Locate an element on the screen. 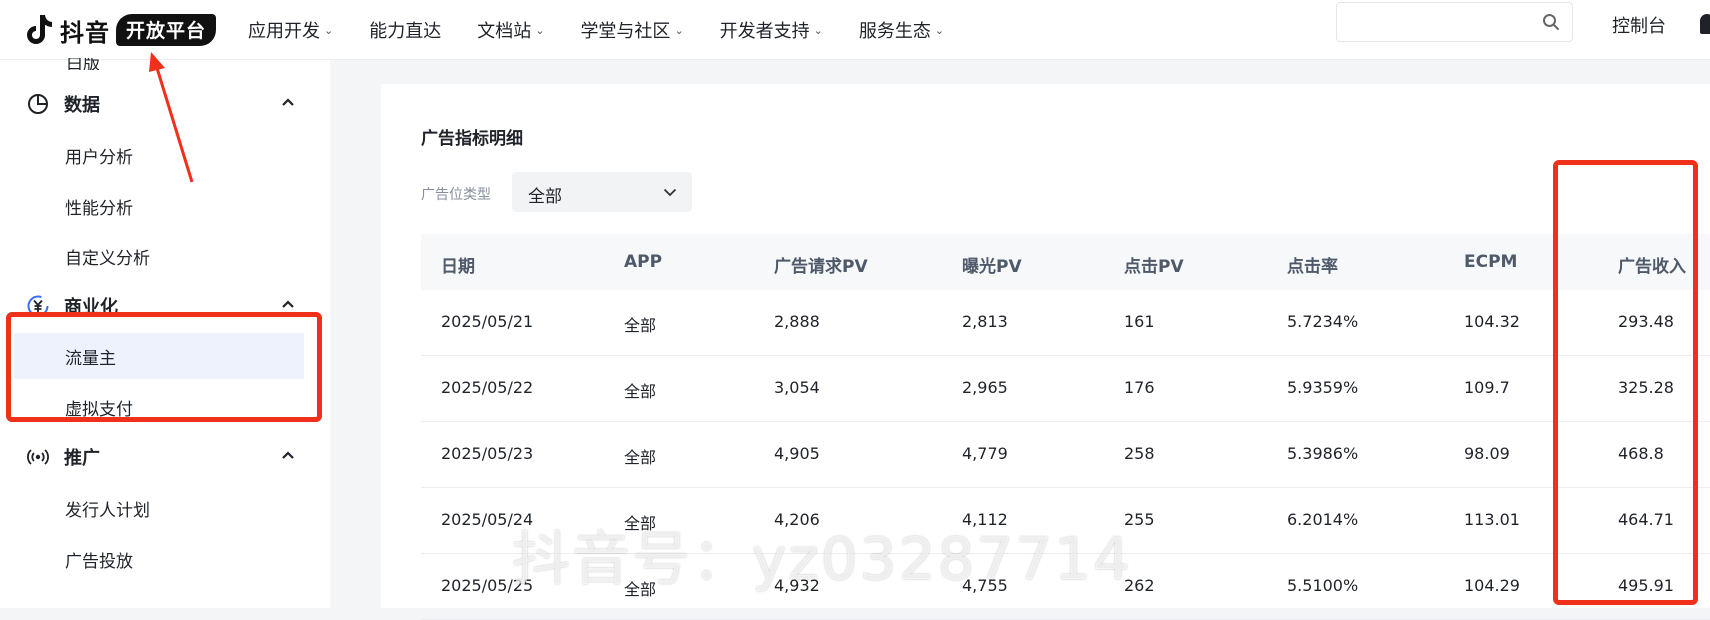 This screenshot has height=620, width=1710. annotation-box-ad-revenue is located at coordinates (1625, 382).